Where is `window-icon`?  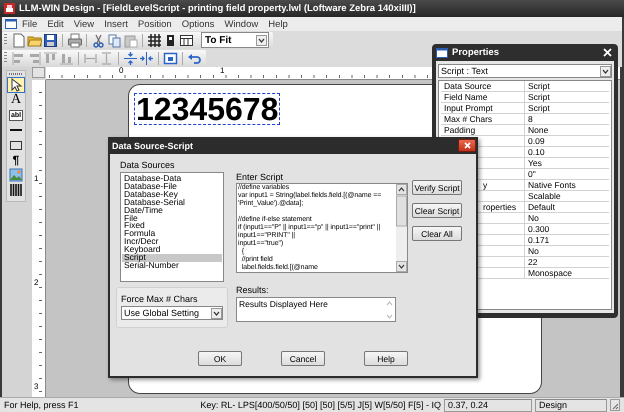 window-icon is located at coordinates (442, 53).